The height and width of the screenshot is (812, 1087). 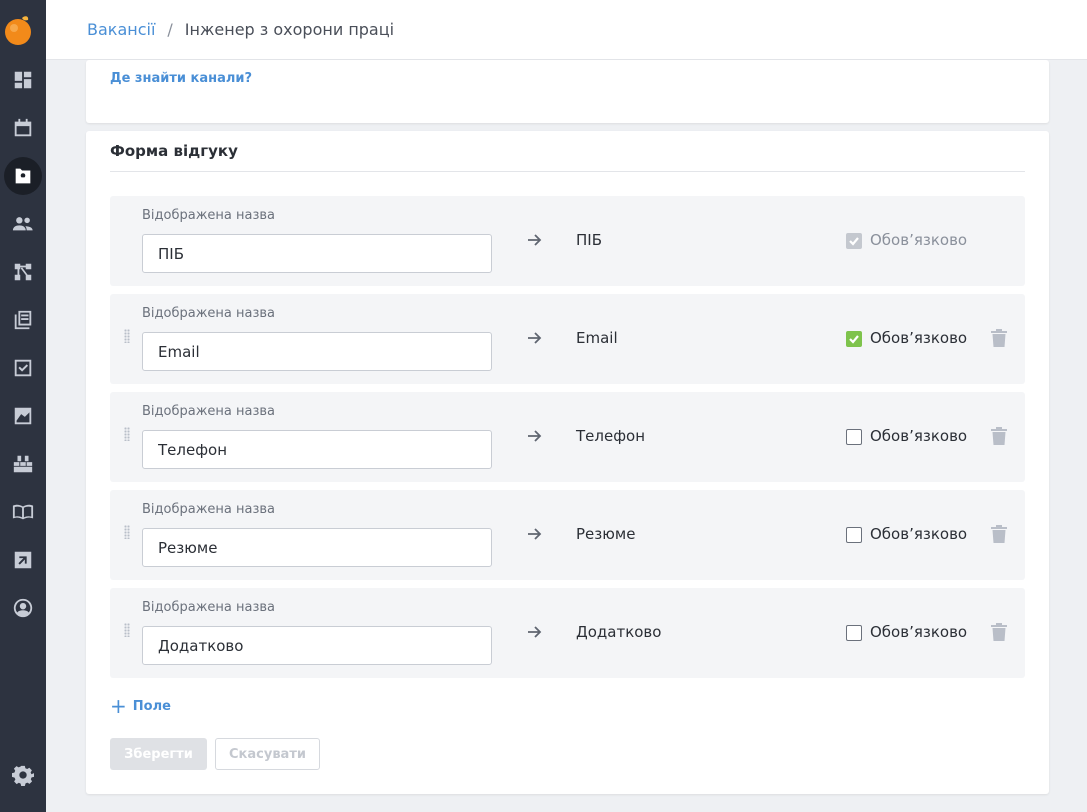 I want to click on sidebar-item-integrations, so click(x=23, y=464).